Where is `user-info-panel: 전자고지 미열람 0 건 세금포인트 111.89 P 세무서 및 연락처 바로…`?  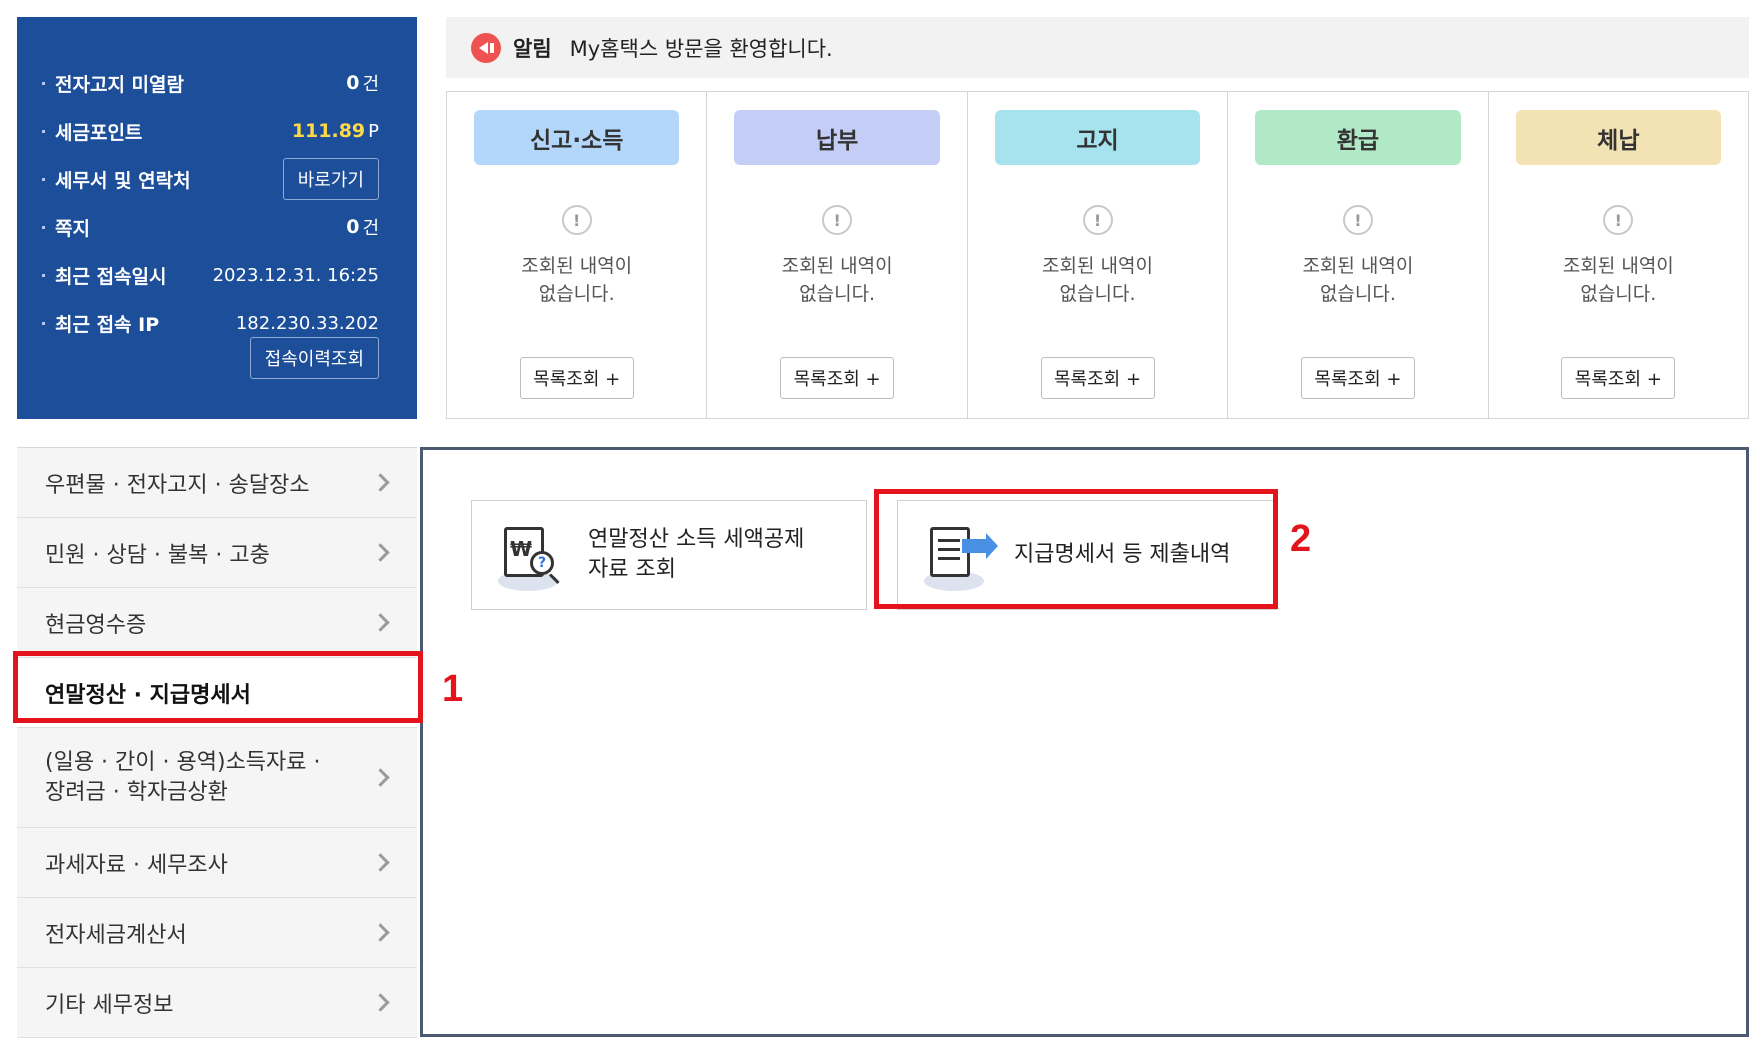
user-info-panel: 전자고지 미열람 0 건 세금포인트 111.89 P 세무서 및 연락처 바로… is located at coordinates (217, 218).